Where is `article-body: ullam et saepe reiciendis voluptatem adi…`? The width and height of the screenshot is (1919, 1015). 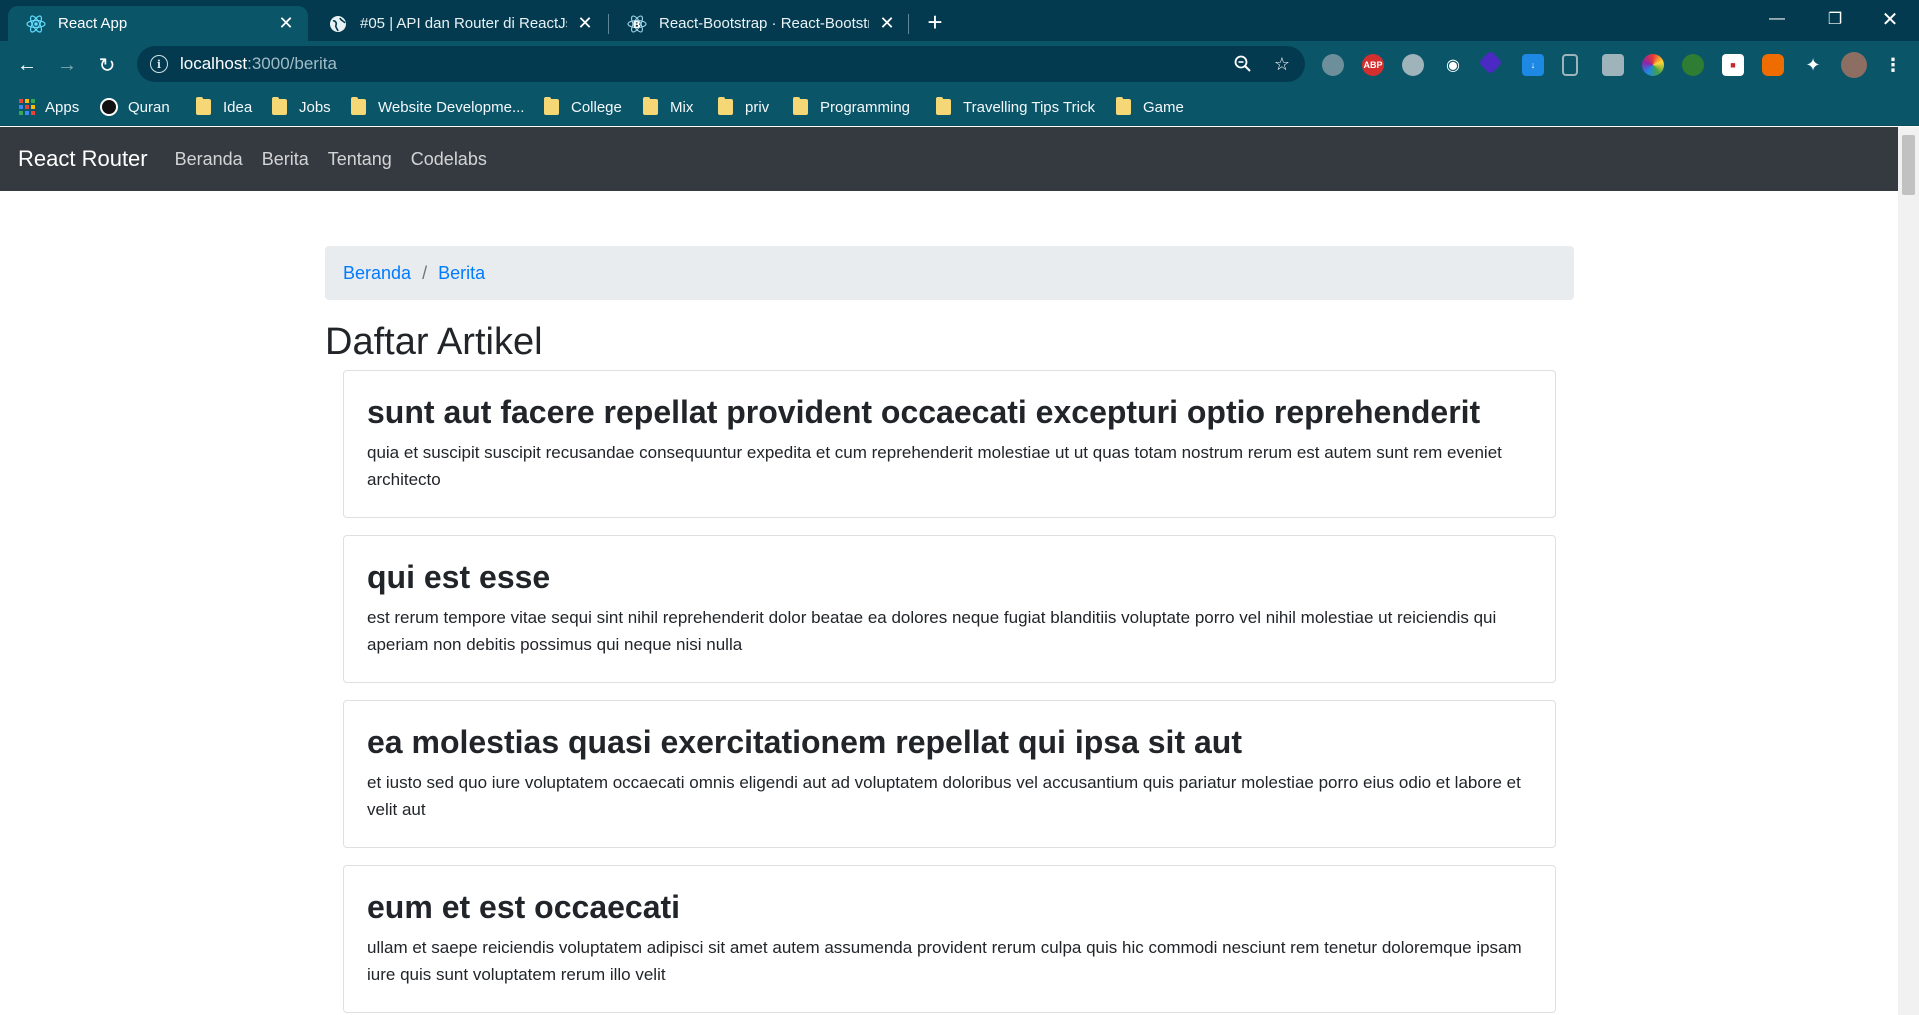 article-body: ullam et saepe reiciendis voluptatem adi… is located at coordinates (944, 961).